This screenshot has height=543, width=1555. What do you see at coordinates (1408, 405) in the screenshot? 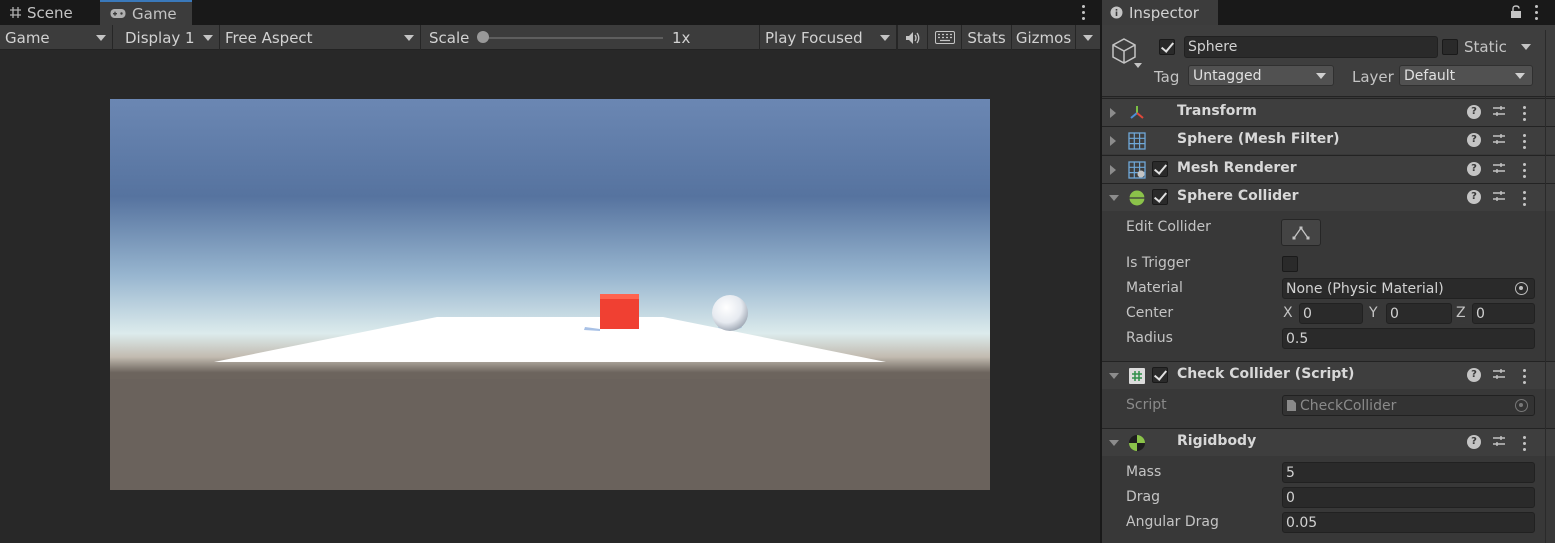
I see `script-field: CheckCollider` at bounding box center [1408, 405].